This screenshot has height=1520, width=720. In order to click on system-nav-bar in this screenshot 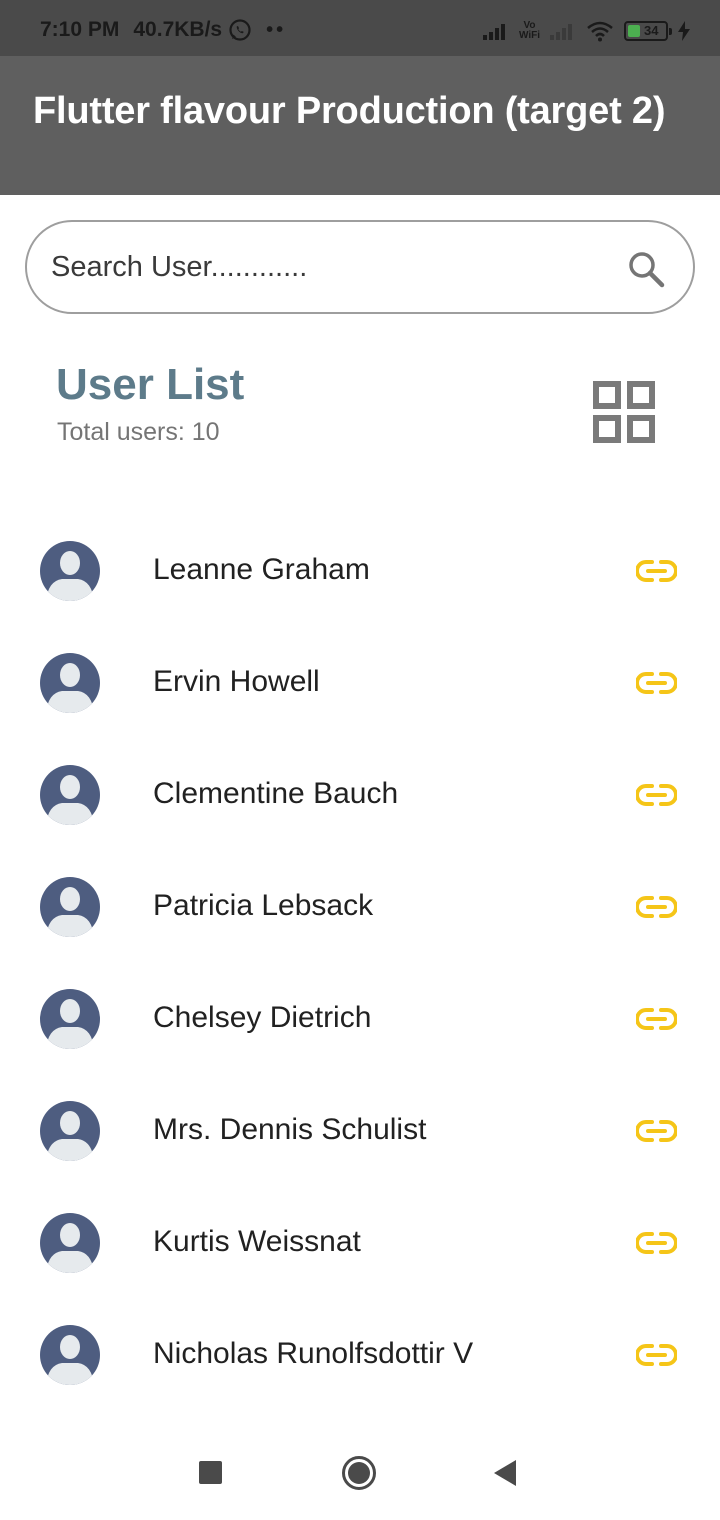, I will do `click(360, 1472)`.